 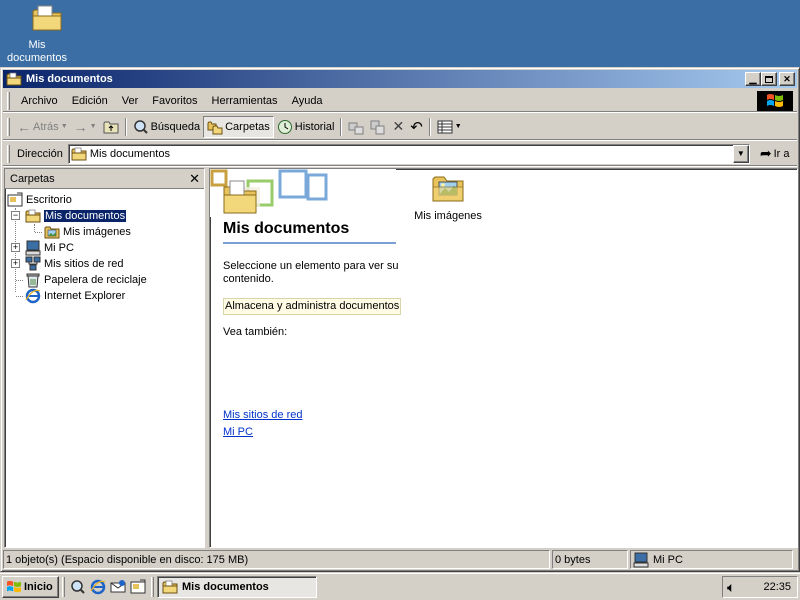 I want to click on tree-item-recycle-bin: Papelera de reciclaje, so click(x=104, y=280).